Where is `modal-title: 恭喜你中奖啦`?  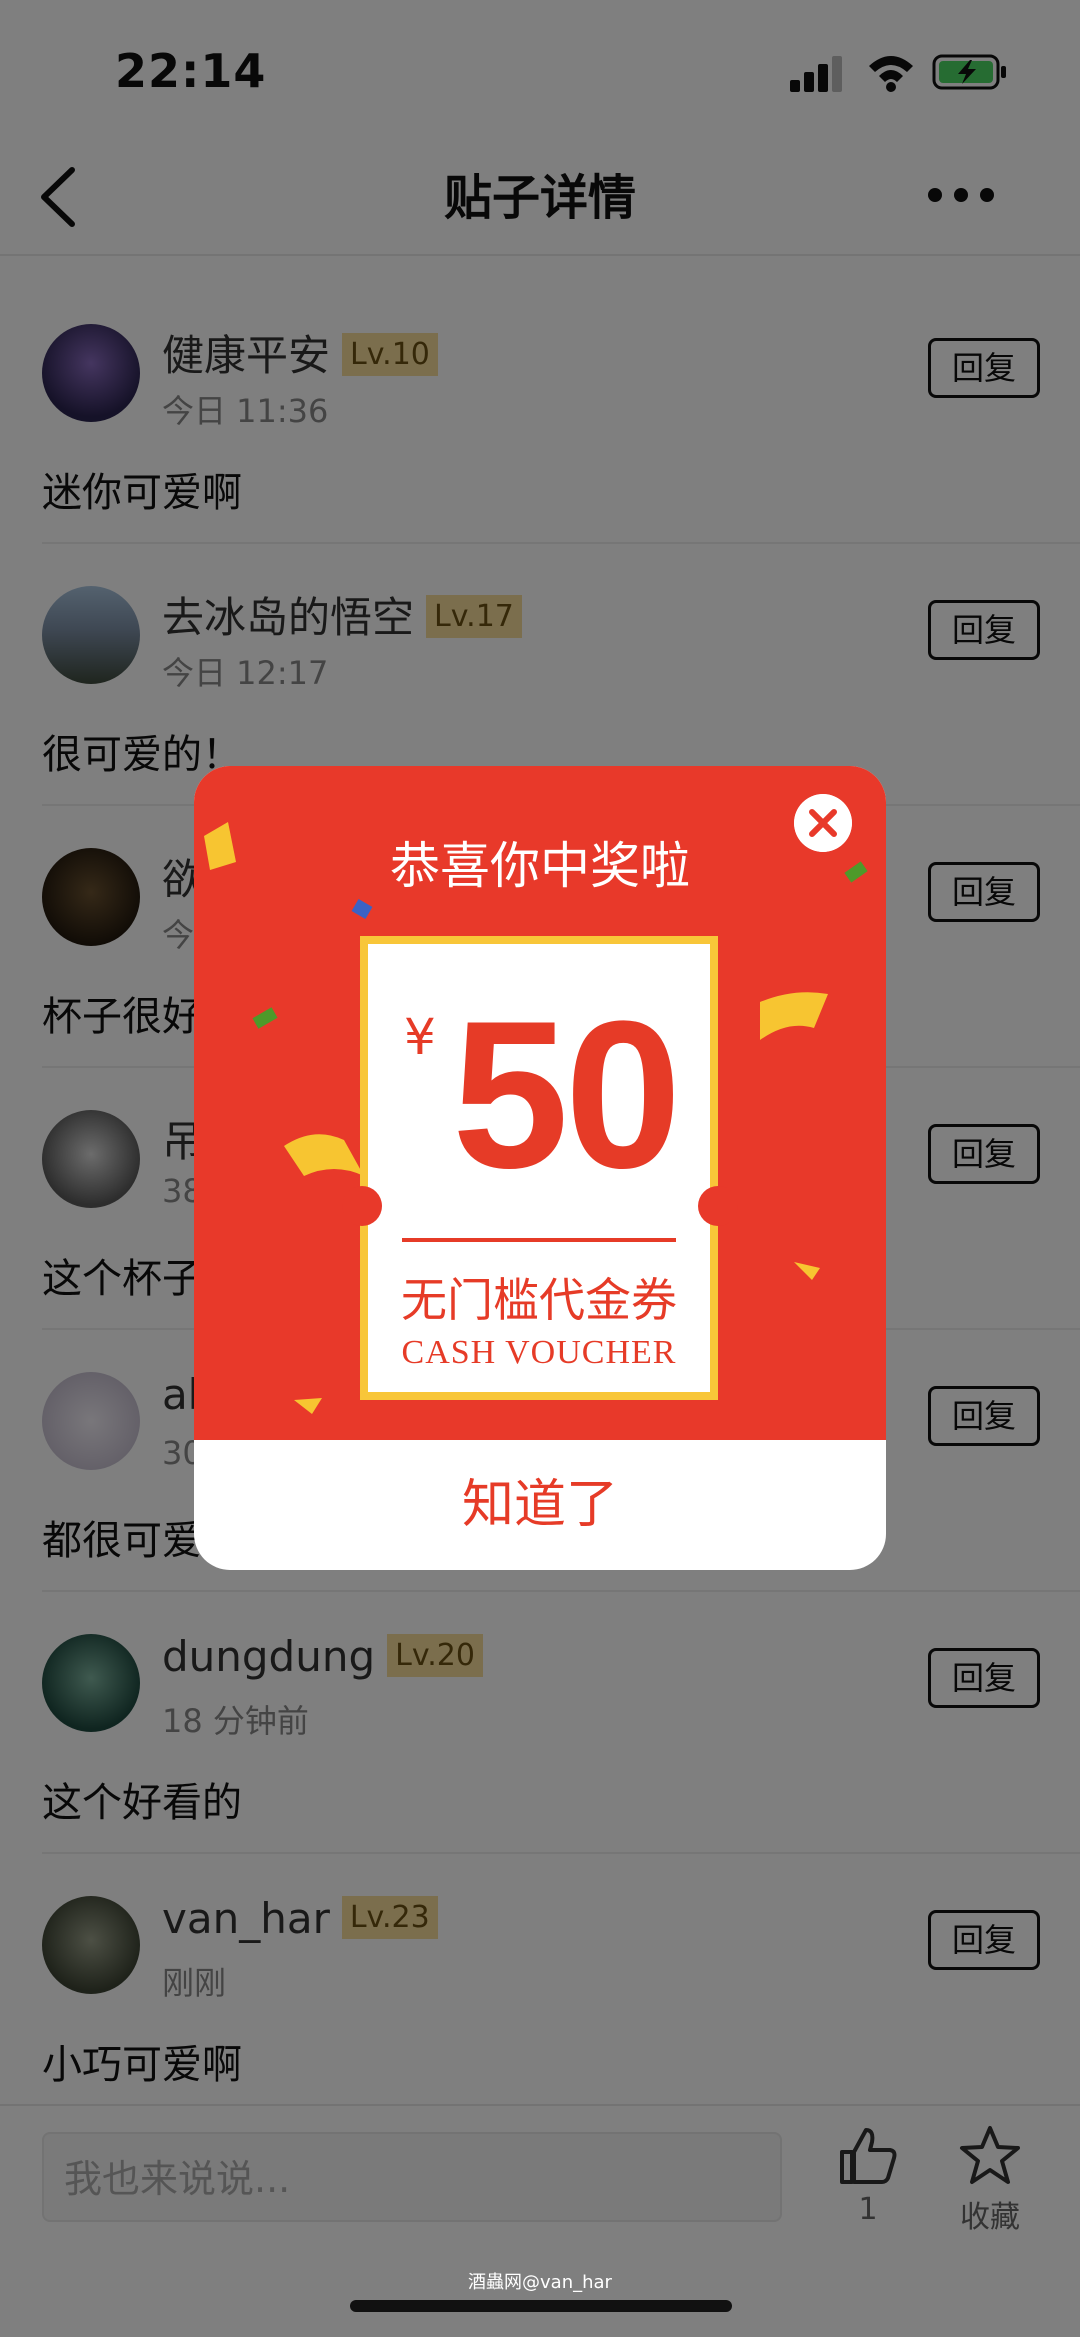 modal-title: 恭喜你中奖啦 is located at coordinates (540, 866).